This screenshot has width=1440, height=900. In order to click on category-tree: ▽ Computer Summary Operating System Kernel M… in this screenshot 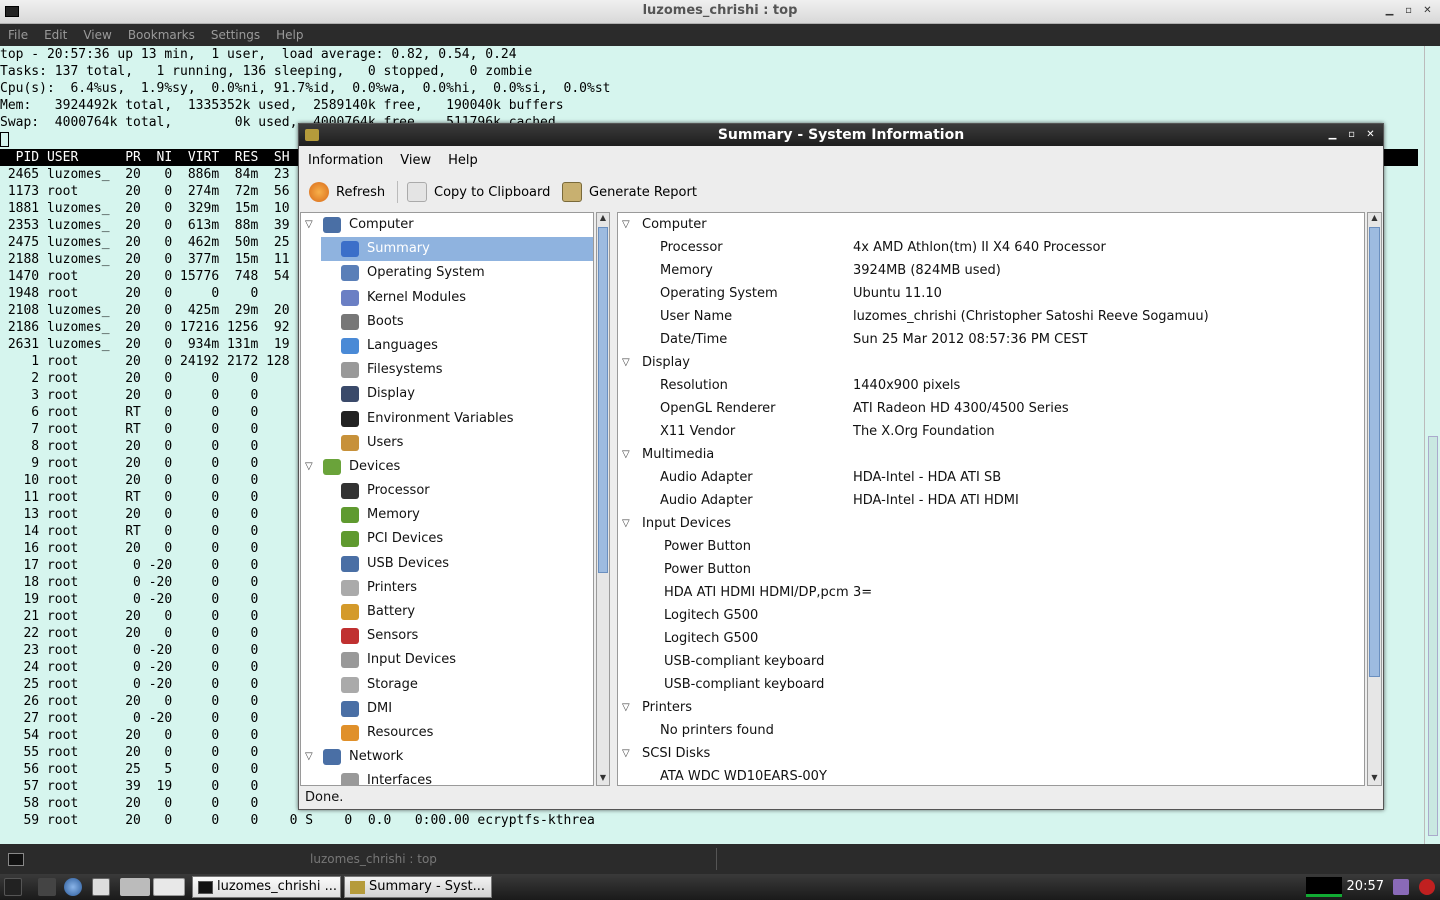, I will do `click(447, 499)`.